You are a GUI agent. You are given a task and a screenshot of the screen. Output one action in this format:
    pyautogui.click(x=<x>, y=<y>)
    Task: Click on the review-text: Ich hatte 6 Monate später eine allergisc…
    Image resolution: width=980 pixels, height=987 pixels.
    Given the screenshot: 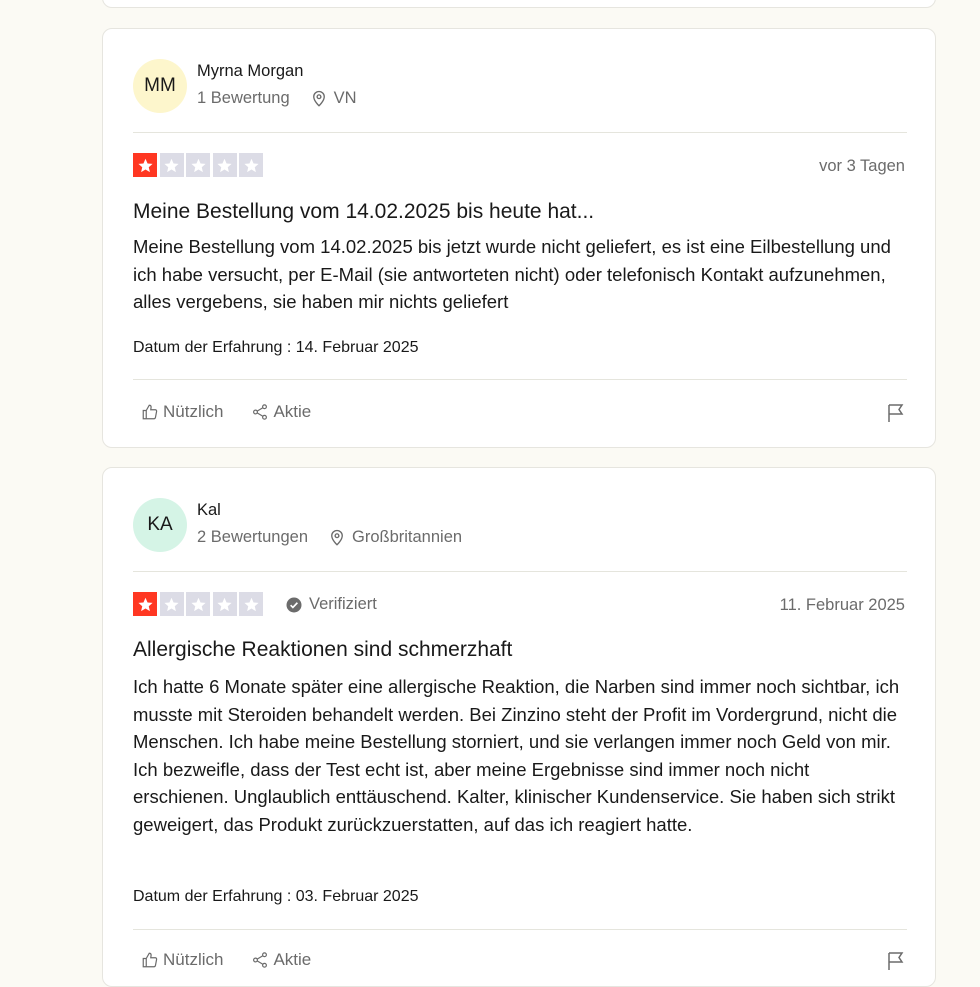 What is the action you would take?
    pyautogui.click(x=516, y=755)
    